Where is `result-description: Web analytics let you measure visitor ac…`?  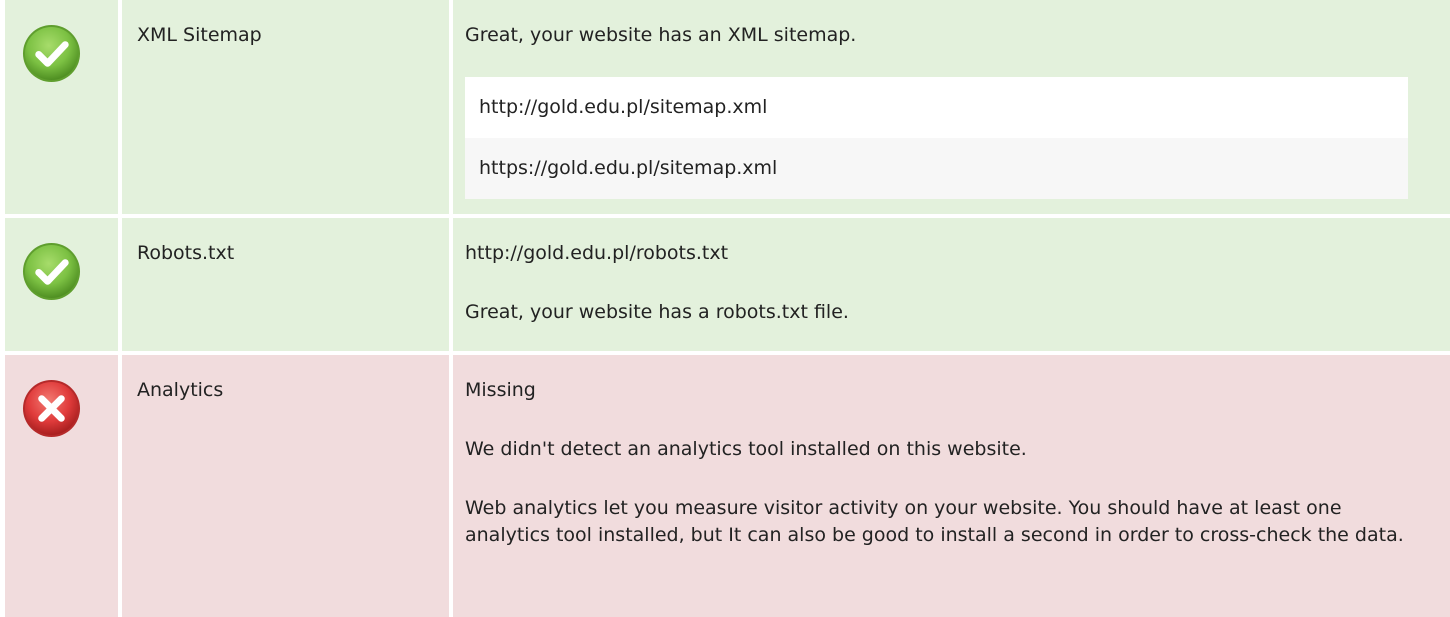
result-description: Web analytics let you measure visitor ac… is located at coordinates (934, 521).